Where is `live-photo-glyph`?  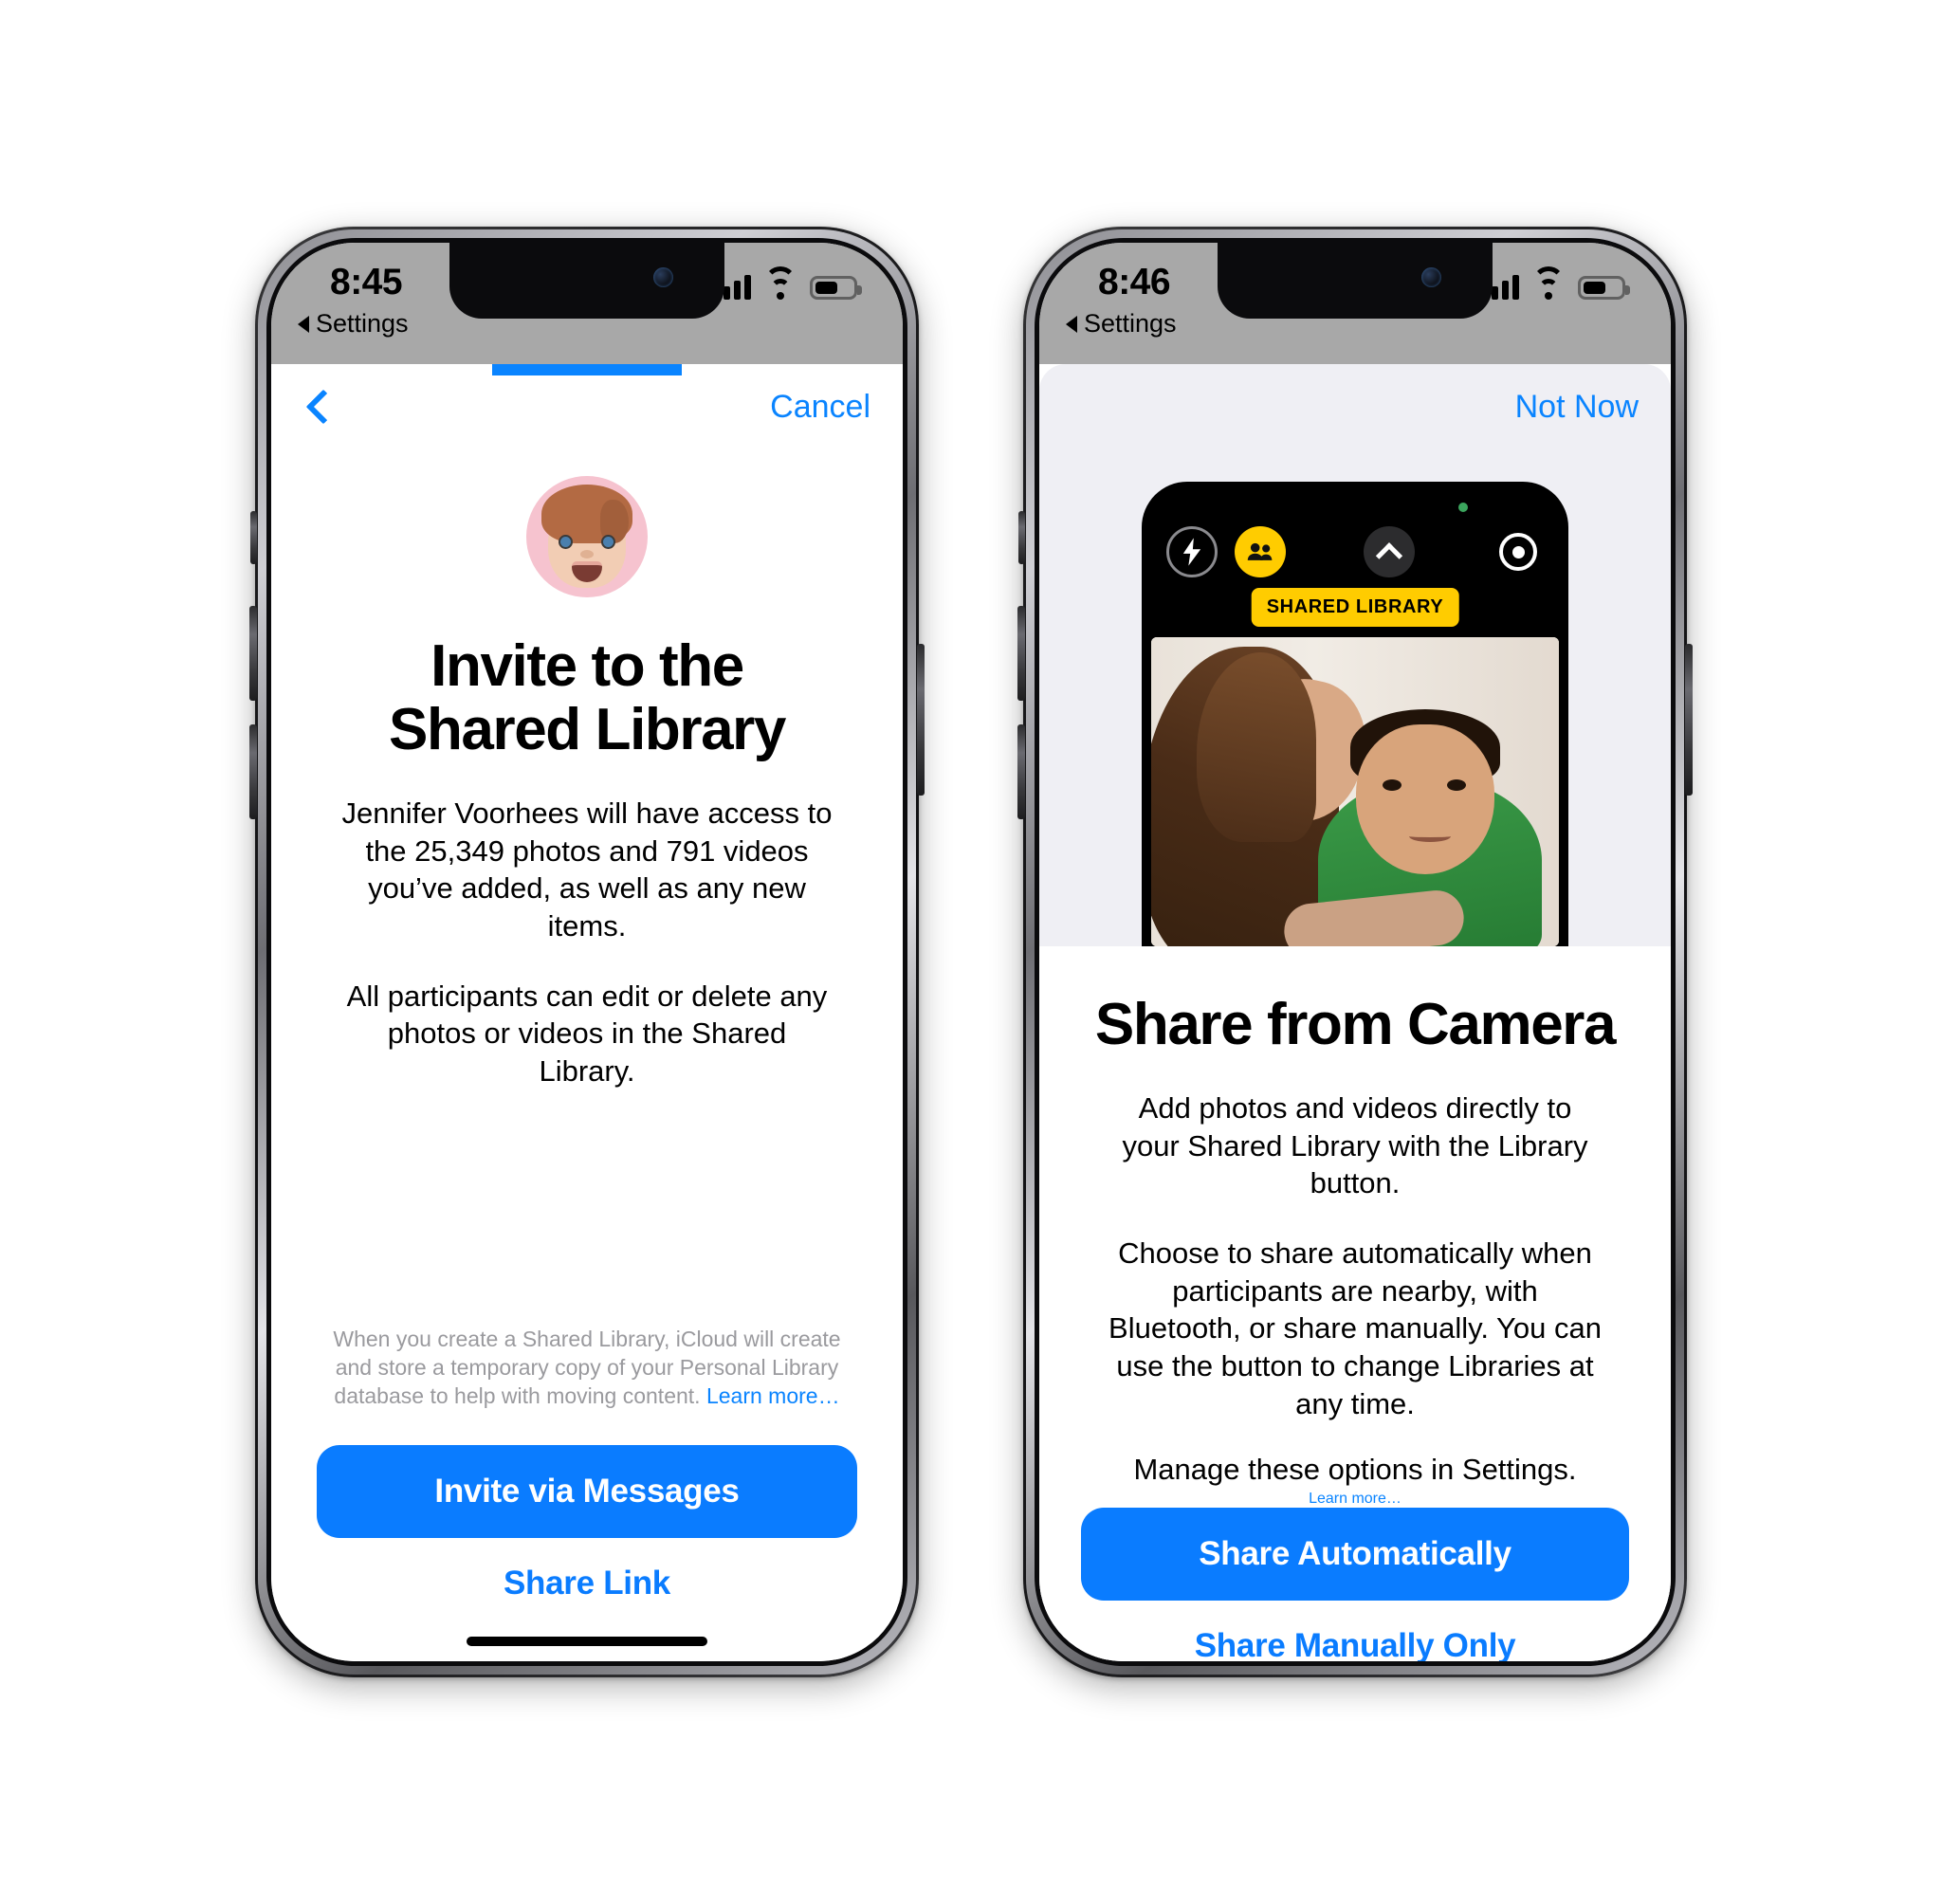 live-photo-glyph is located at coordinates (1518, 552).